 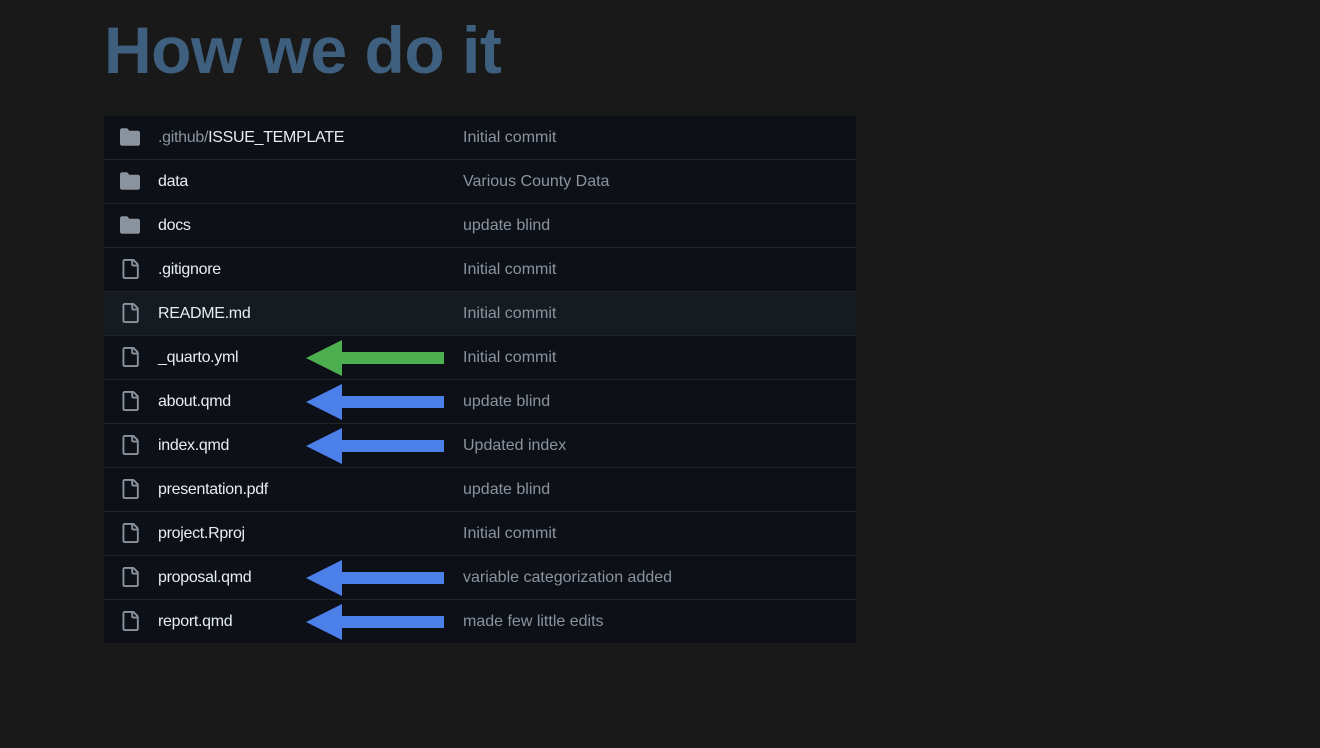 I want to click on file-row: README.md Initial commit, so click(x=480, y=314).